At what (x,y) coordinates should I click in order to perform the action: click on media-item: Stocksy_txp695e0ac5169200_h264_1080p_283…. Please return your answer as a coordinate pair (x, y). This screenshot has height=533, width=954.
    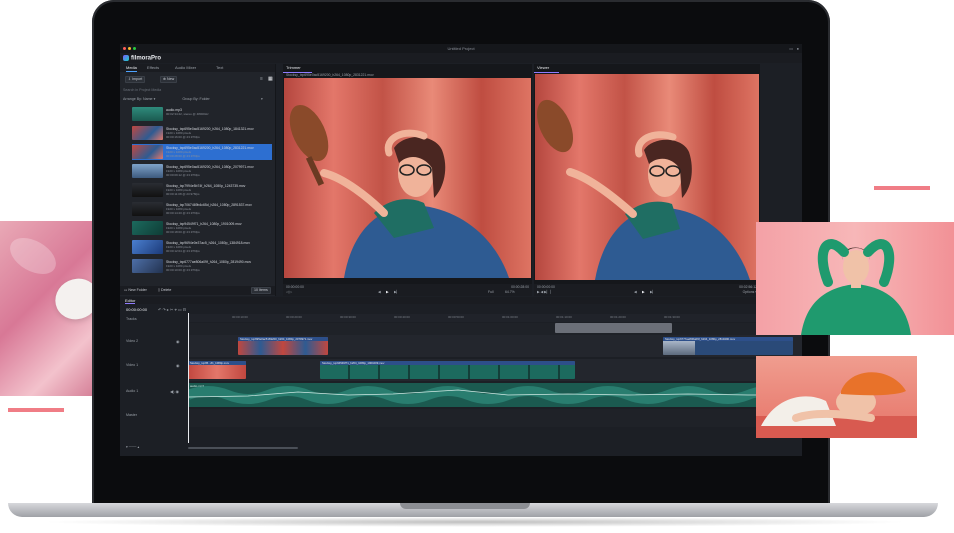
    Looking at the image, I should click on (202, 152).